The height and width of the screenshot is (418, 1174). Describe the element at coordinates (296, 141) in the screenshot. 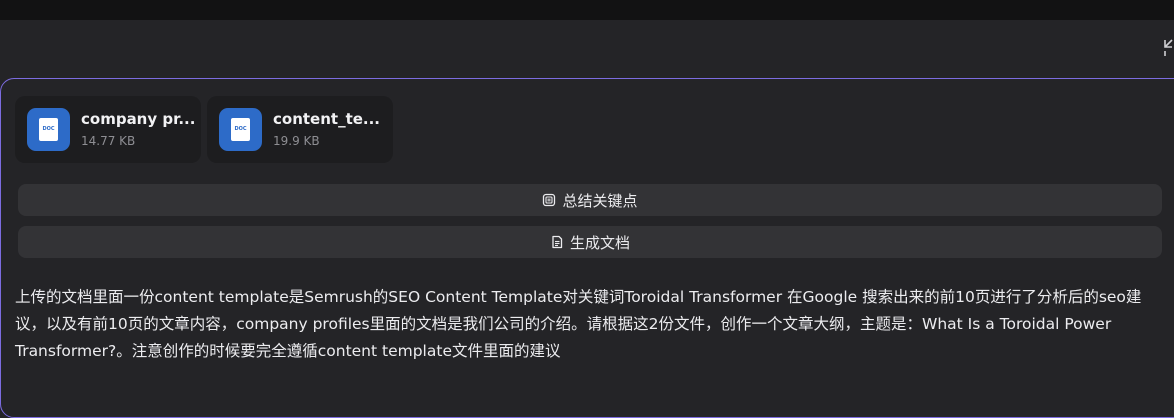

I see `attachment-size: 19.9 KB` at that location.